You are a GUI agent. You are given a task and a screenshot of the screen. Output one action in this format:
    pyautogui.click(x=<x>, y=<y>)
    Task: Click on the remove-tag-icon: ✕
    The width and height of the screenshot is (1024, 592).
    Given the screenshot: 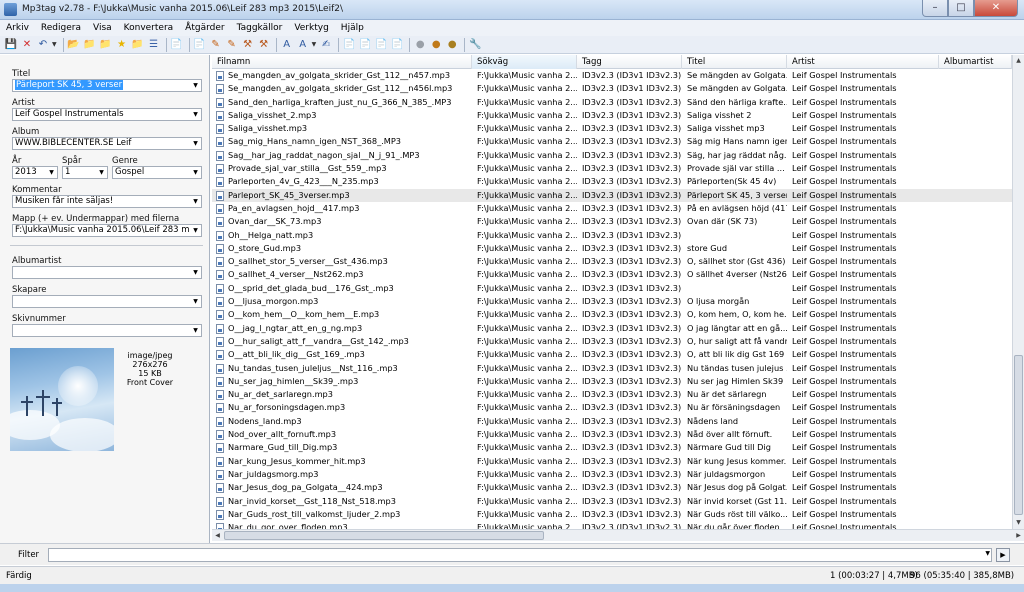 What is the action you would take?
    pyautogui.click(x=27, y=45)
    